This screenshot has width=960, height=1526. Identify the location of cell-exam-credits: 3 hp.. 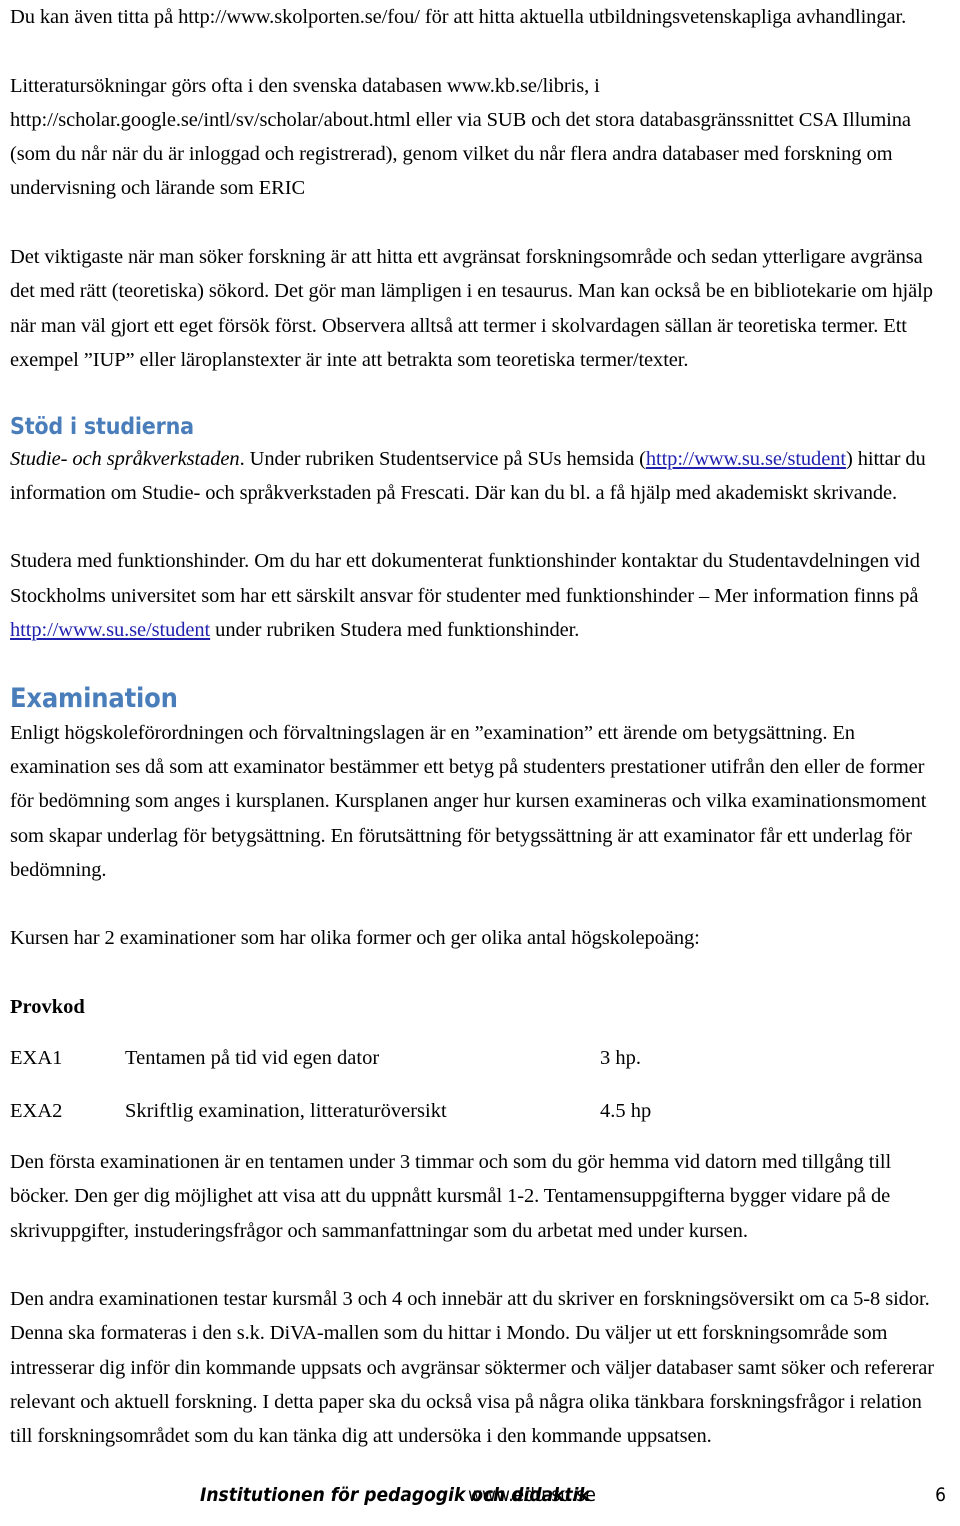
(620, 1058).